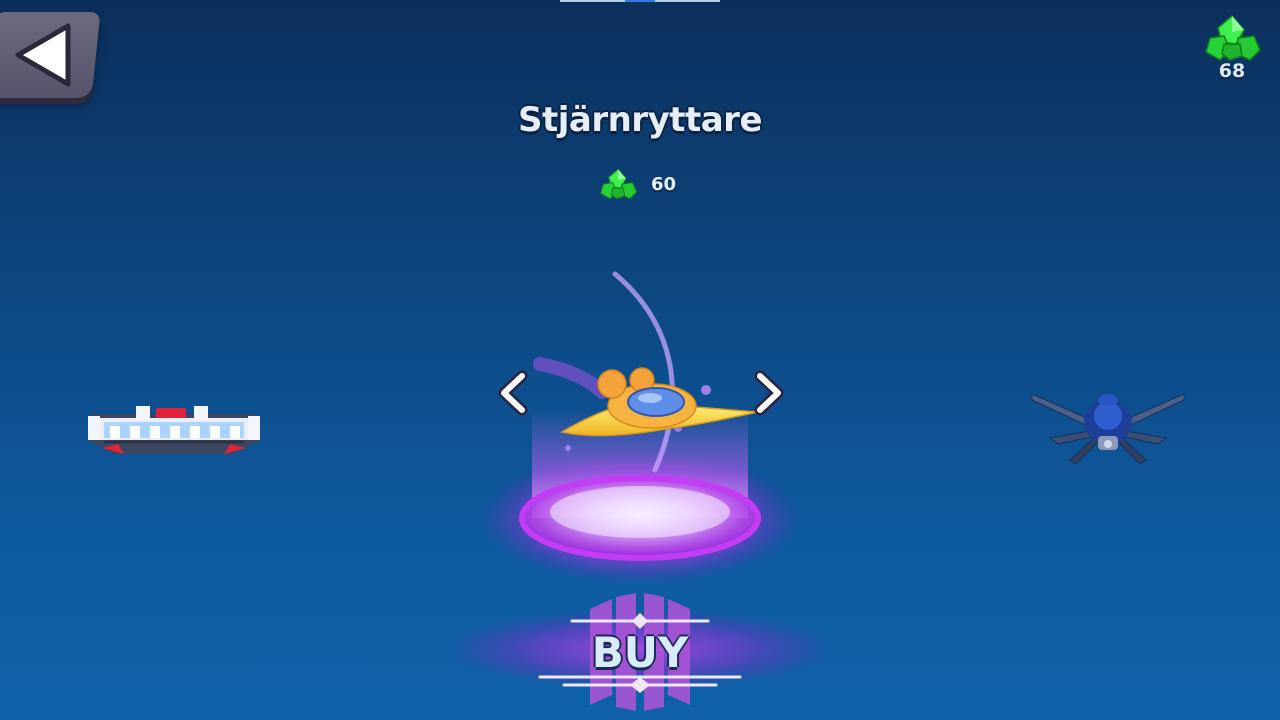 The width and height of the screenshot is (1280, 720). I want to click on next-ship-preview, so click(1108, 428).